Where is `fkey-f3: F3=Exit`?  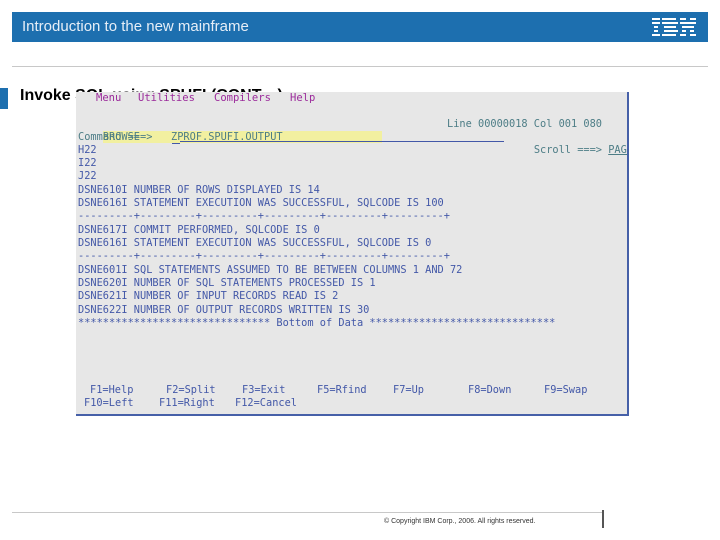
fkey-f3: F3=Exit is located at coordinates (263, 390).